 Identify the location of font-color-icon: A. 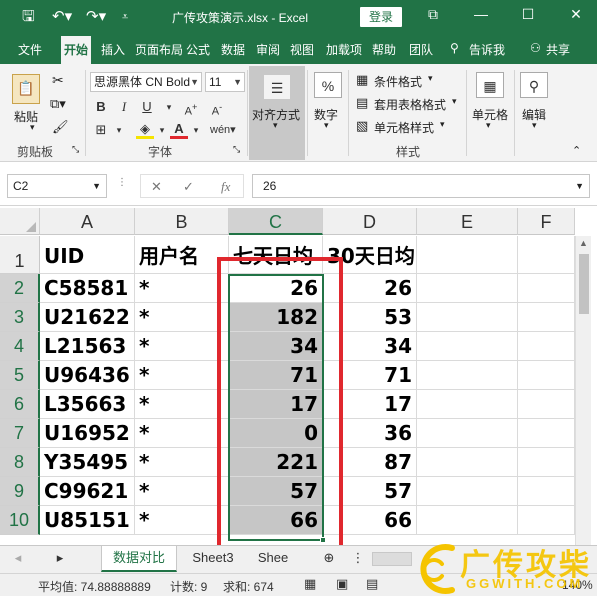
(179, 129).